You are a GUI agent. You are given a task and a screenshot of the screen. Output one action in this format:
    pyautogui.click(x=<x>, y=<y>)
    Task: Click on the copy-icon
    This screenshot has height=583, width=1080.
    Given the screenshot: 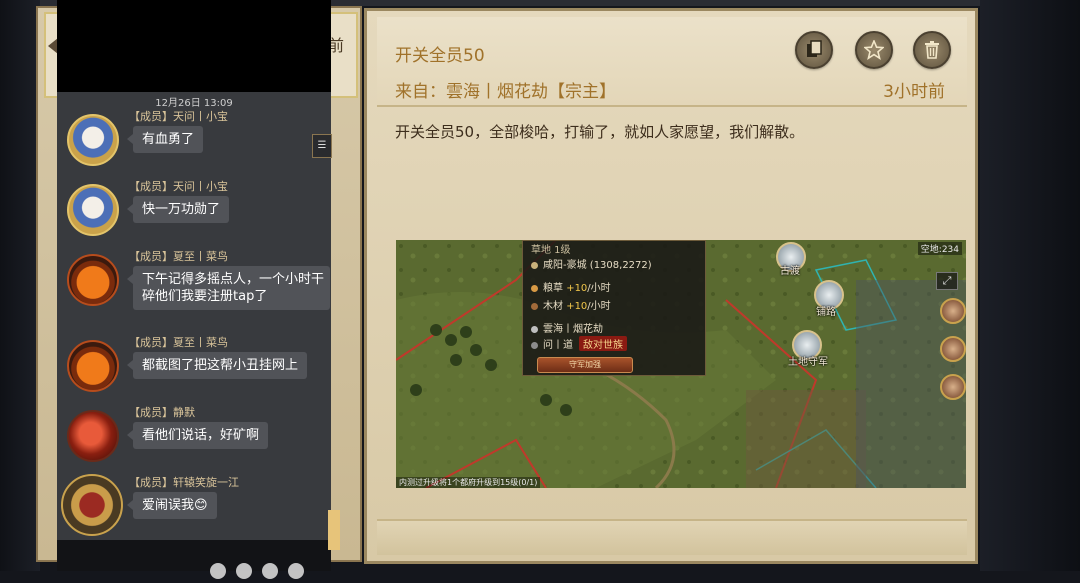 What is the action you would take?
    pyautogui.click(x=814, y=48)
    